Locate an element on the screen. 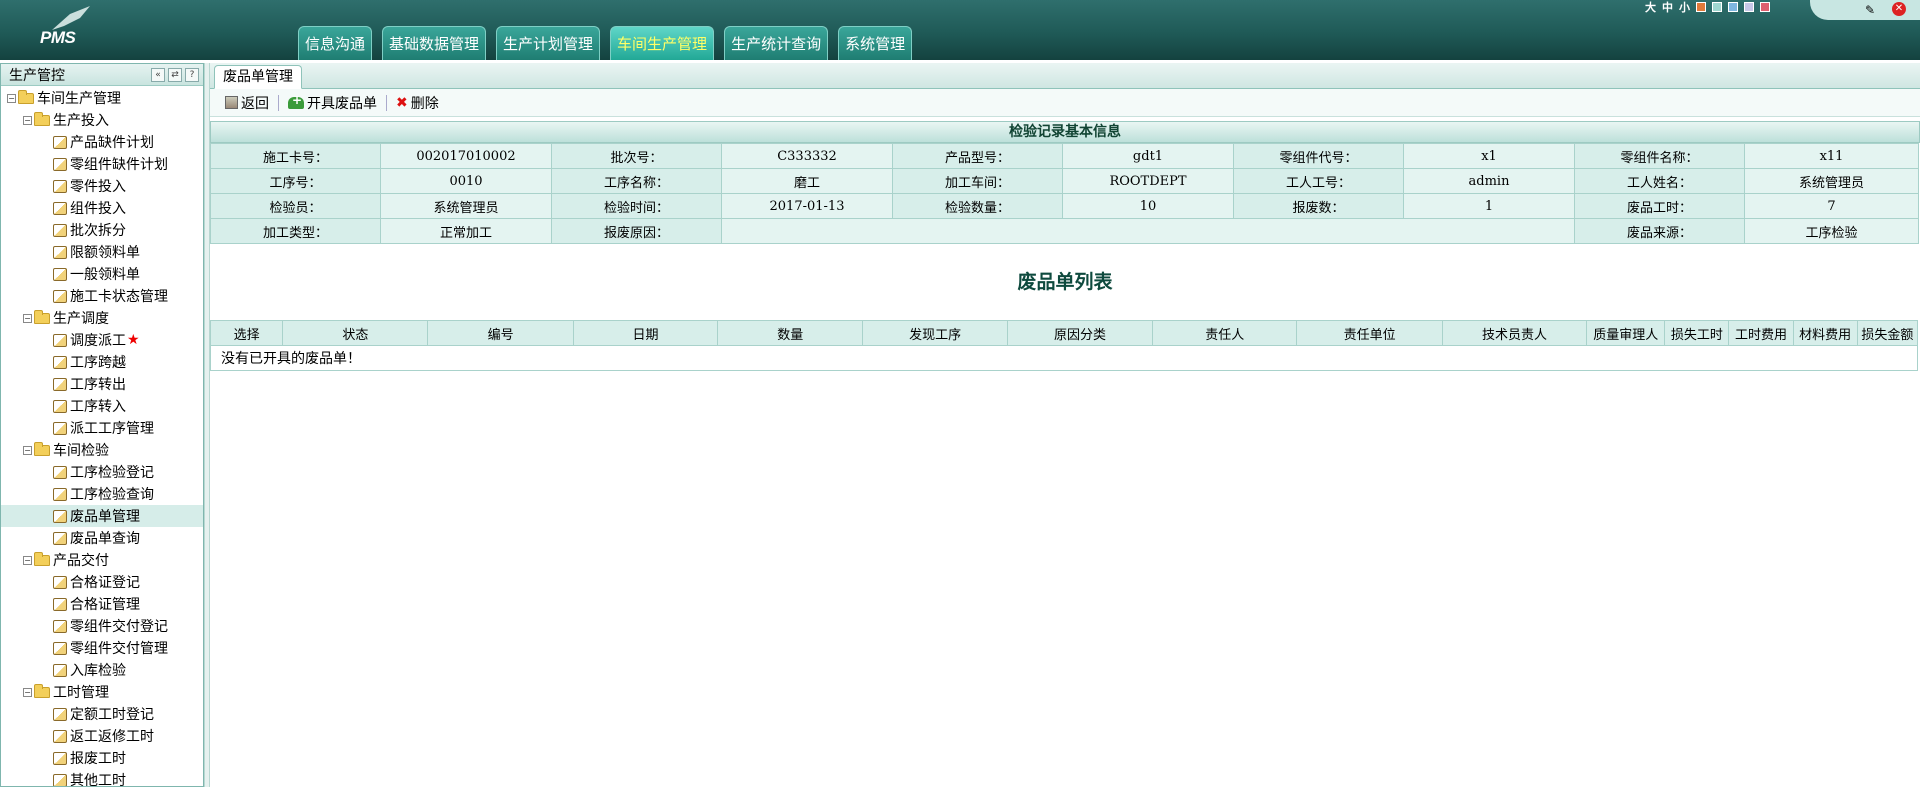  tree-item: 零组件交付管理 is located at coordinates (102, 648).